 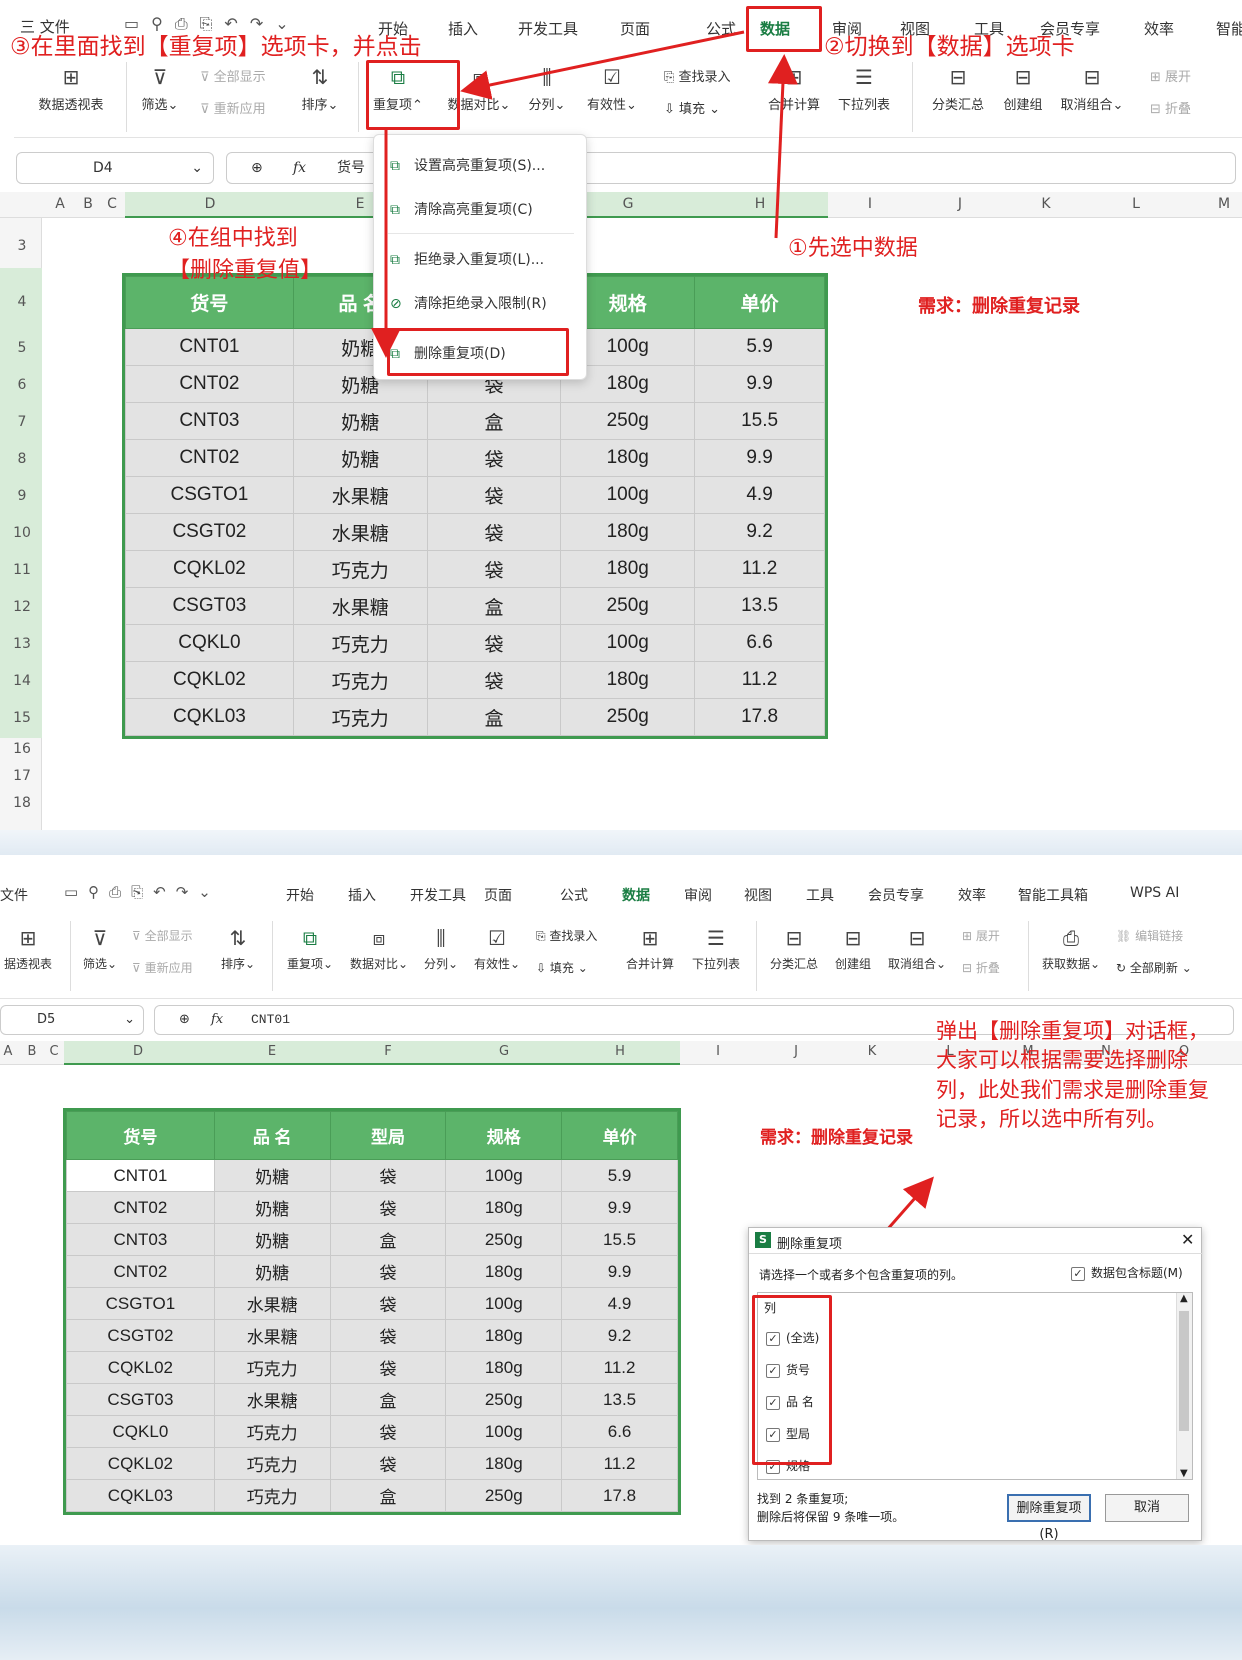 I want to click on requirement-note: 需求：删除重复记录, so click(x=999, y=306).